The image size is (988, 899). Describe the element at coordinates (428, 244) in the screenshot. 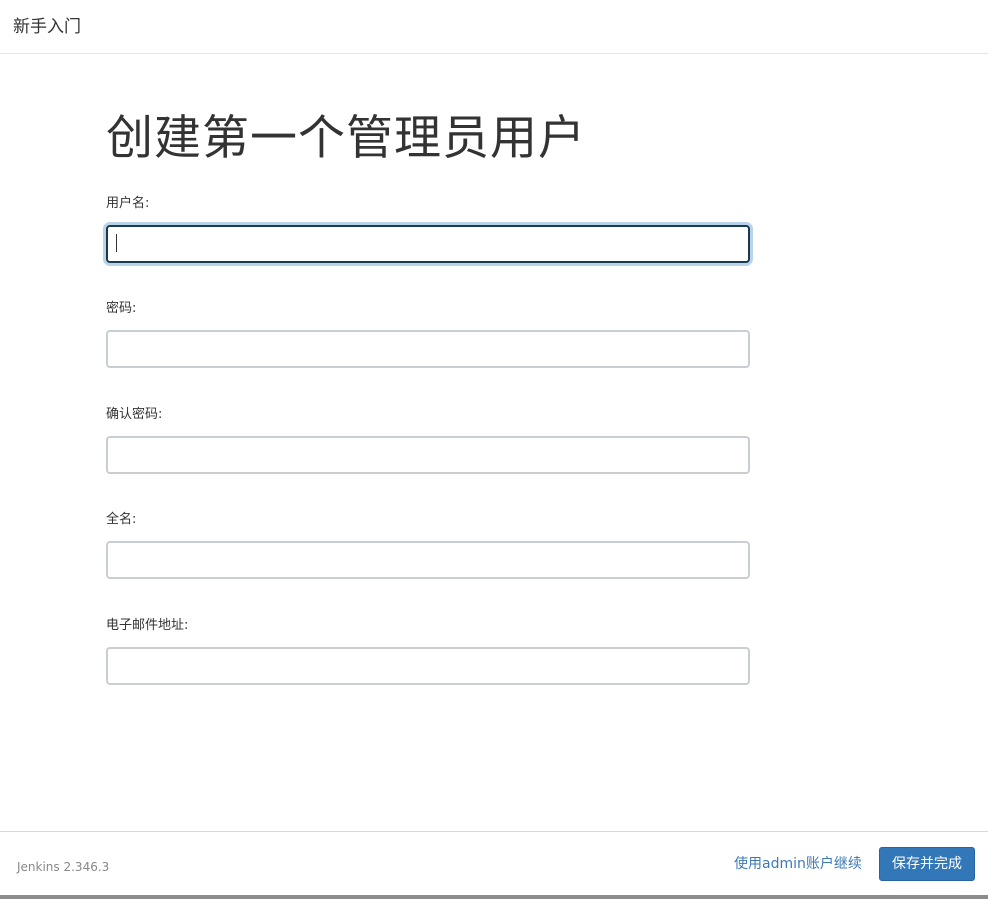

I see `username-input` at that location.